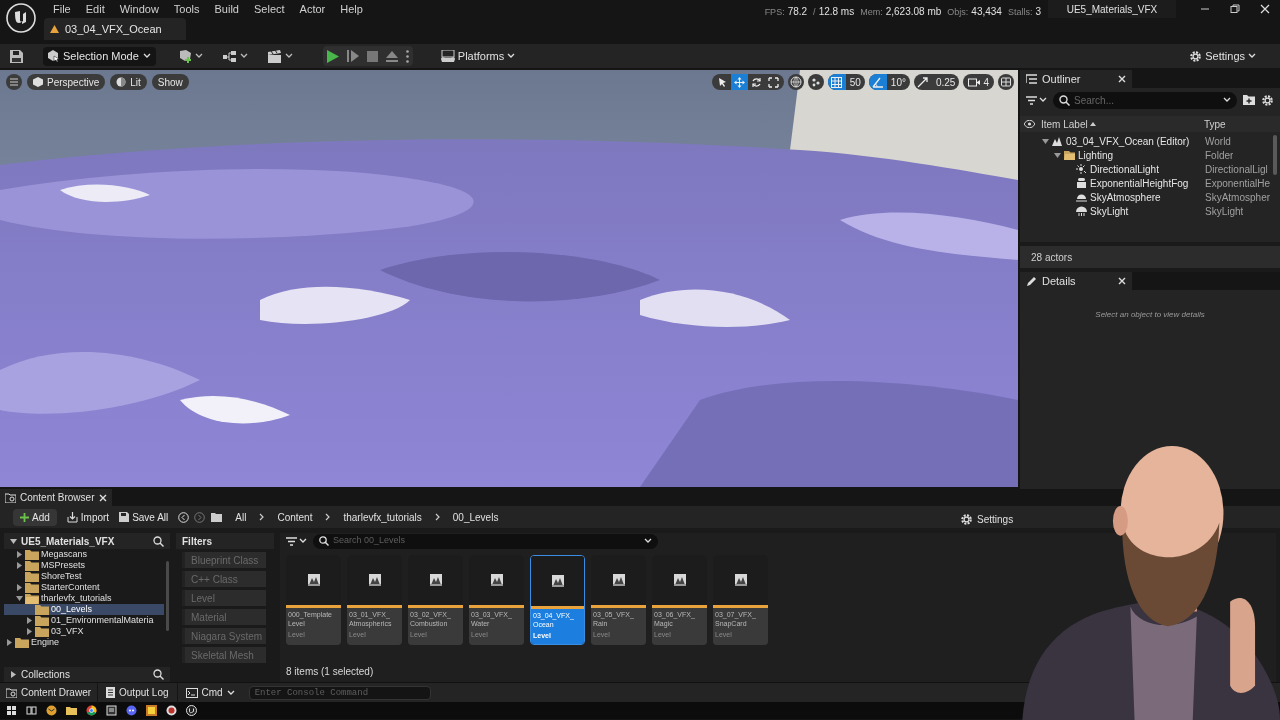 This screenshot has height=720, width=1280. Describe the element at coordinates (1235, 9) in the screenshot. I see `restore-icon` at that location.